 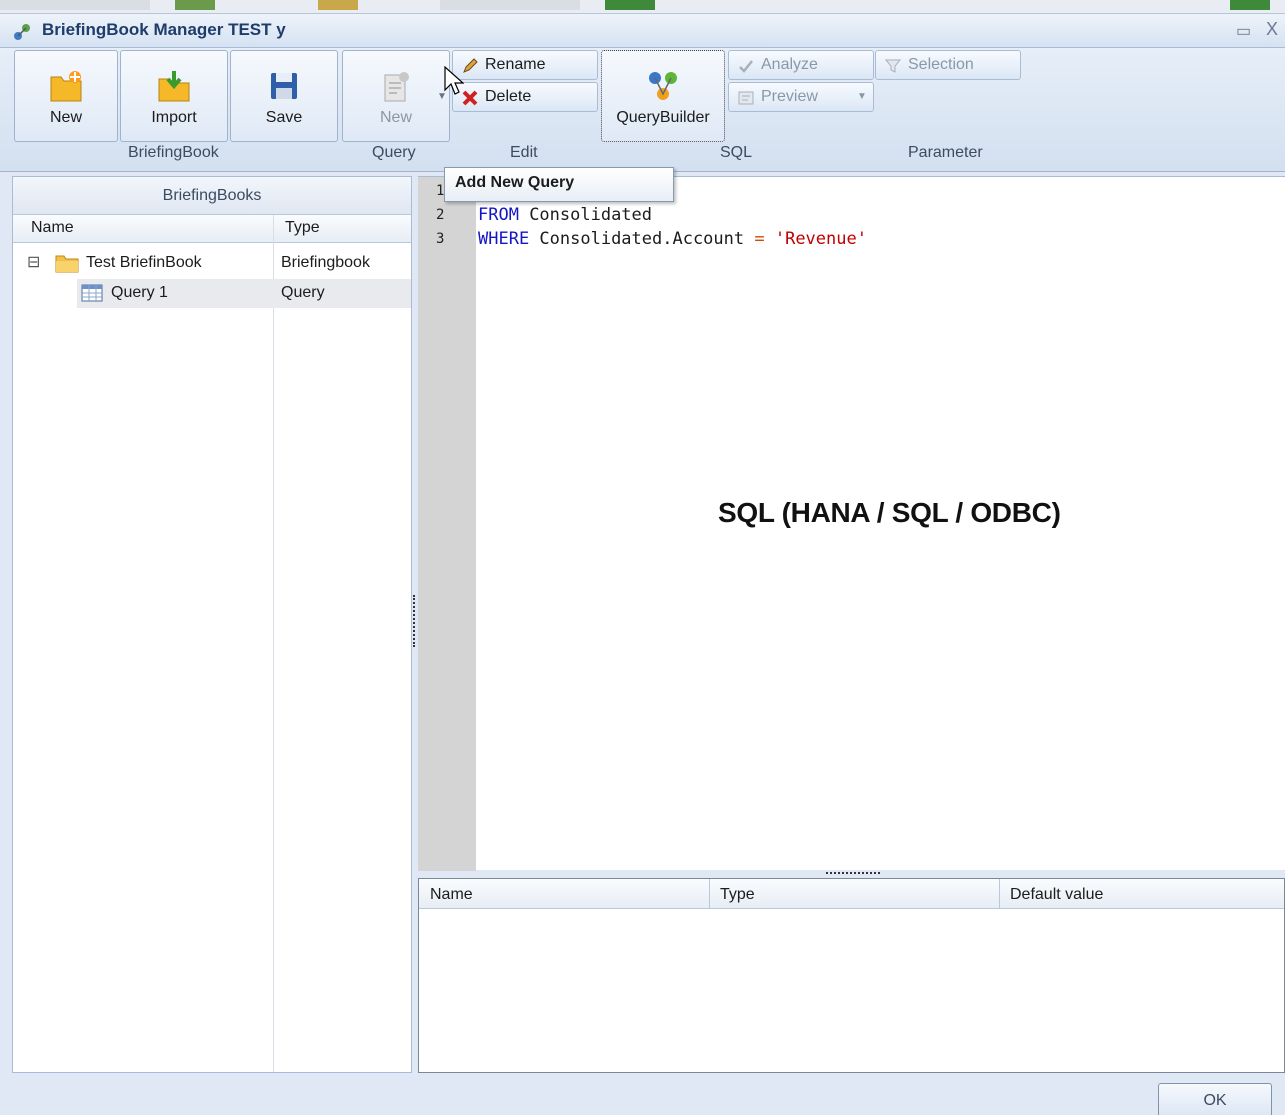 What do you see at coordinates (284, 86) in the screenshot?
I see `floppy-disk-icon` at bounding box center [284, 86].